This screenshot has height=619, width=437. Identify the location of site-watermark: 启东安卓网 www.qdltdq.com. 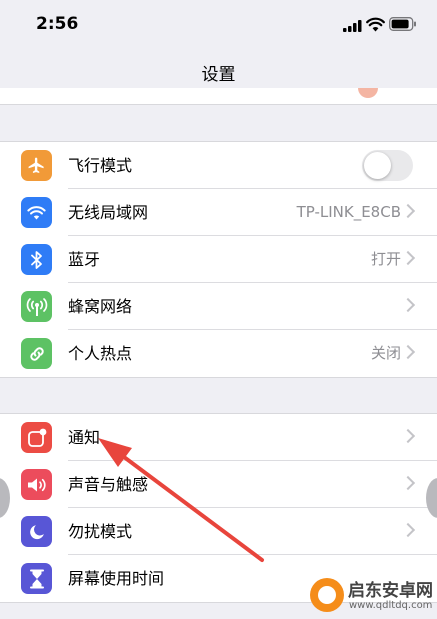
(371, 595).